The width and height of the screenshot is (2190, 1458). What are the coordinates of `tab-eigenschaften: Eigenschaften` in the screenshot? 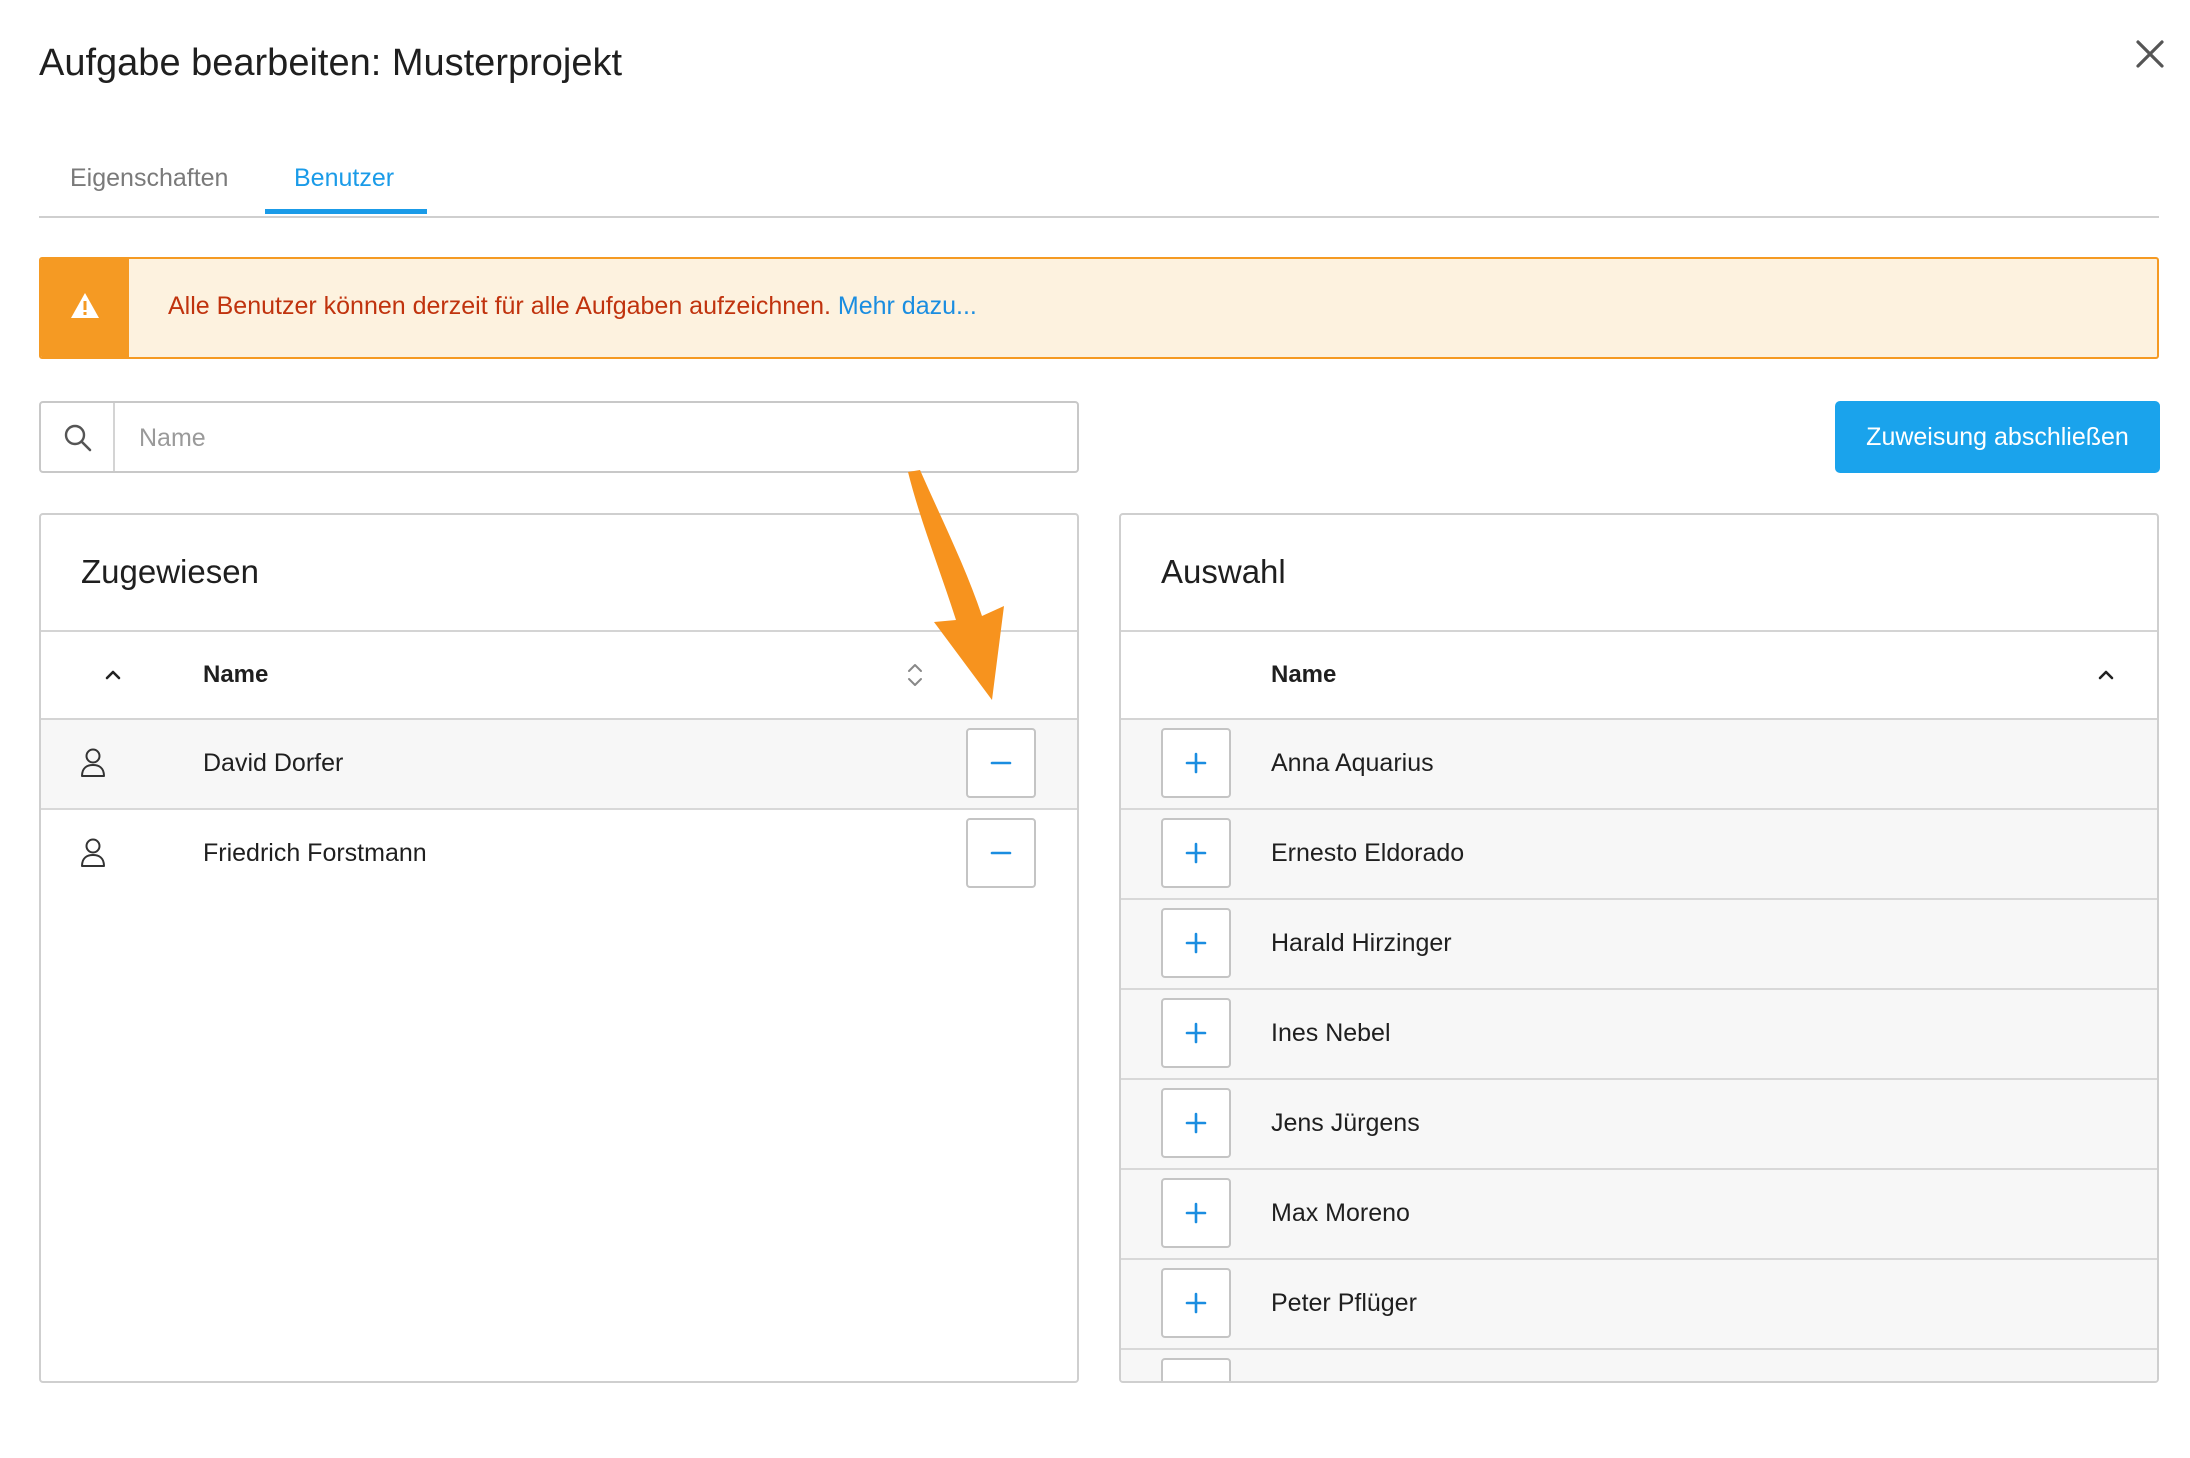 It's located at (149, 178).